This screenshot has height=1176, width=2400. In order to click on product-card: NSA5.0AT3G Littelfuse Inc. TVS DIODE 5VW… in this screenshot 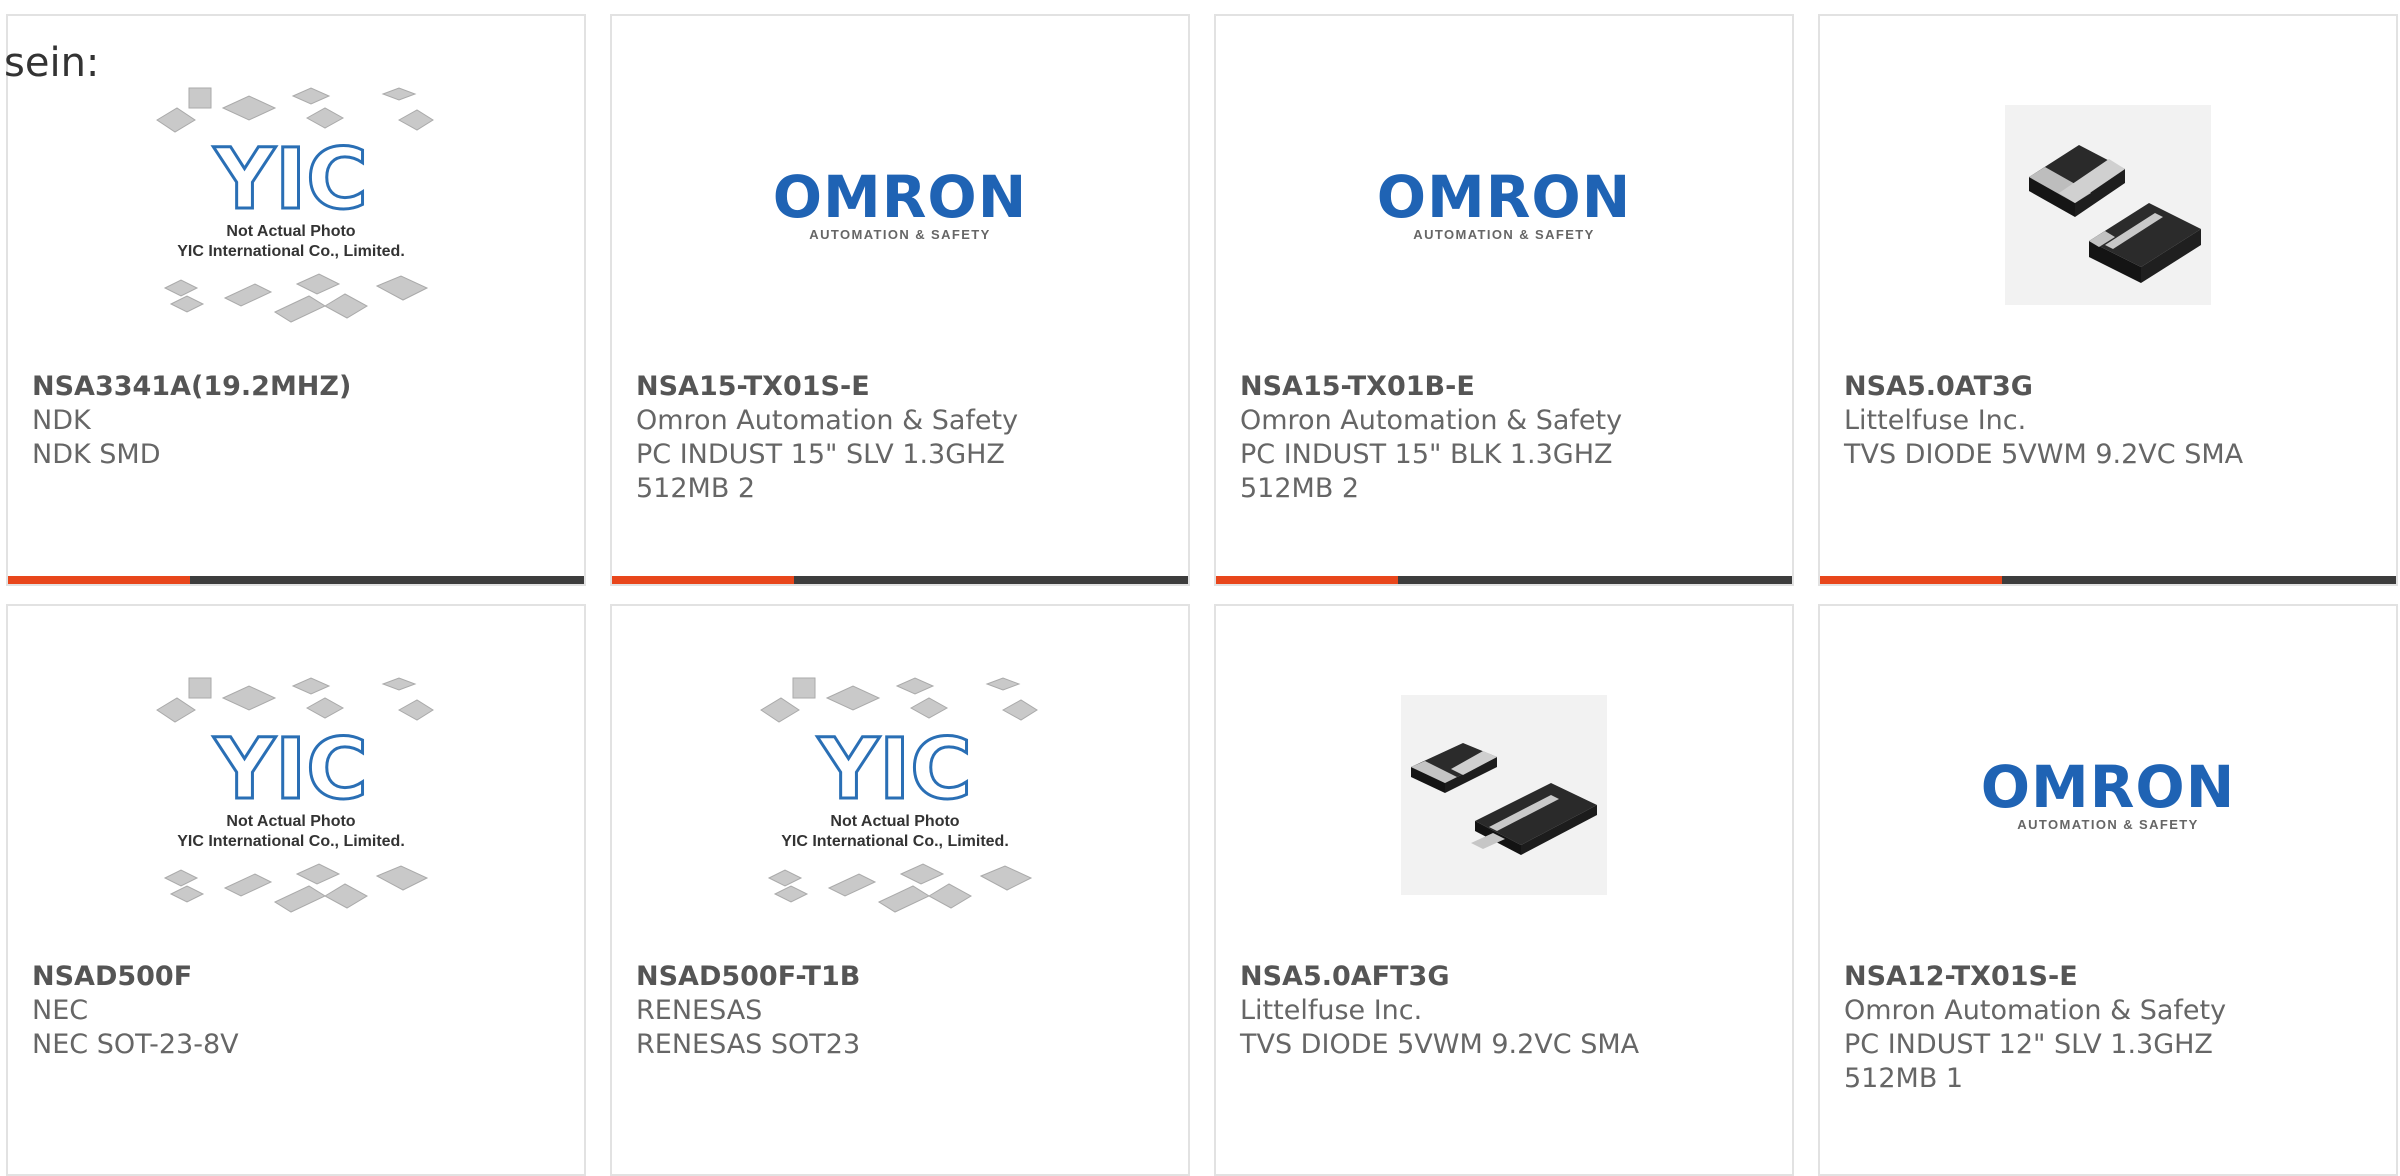, I will do `click(2108, 300)`.